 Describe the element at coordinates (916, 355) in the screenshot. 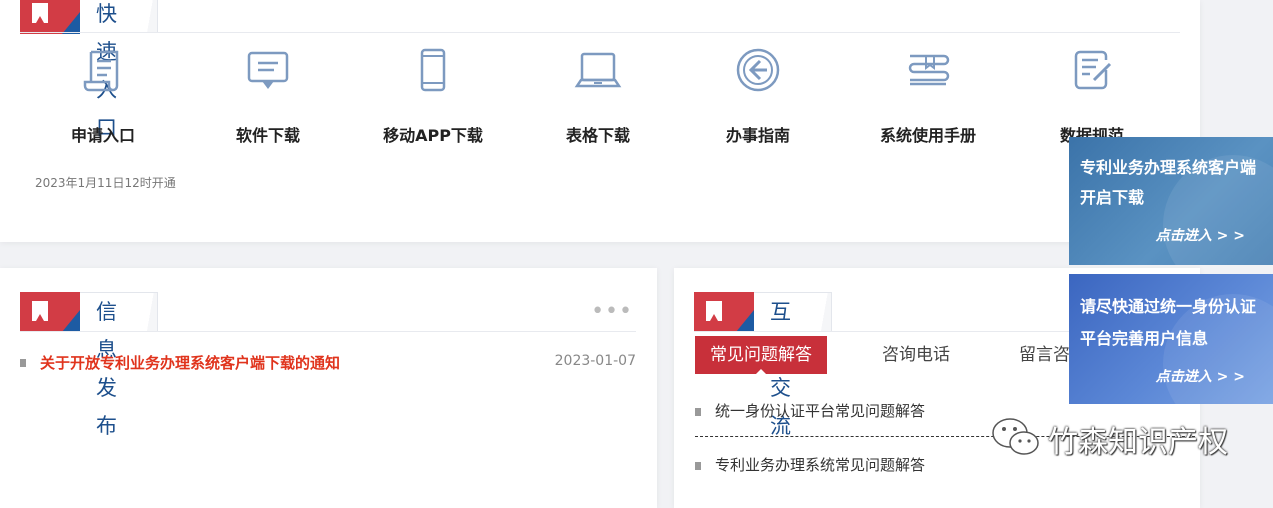

I see `tab-phone: 咨询电话` at that location.